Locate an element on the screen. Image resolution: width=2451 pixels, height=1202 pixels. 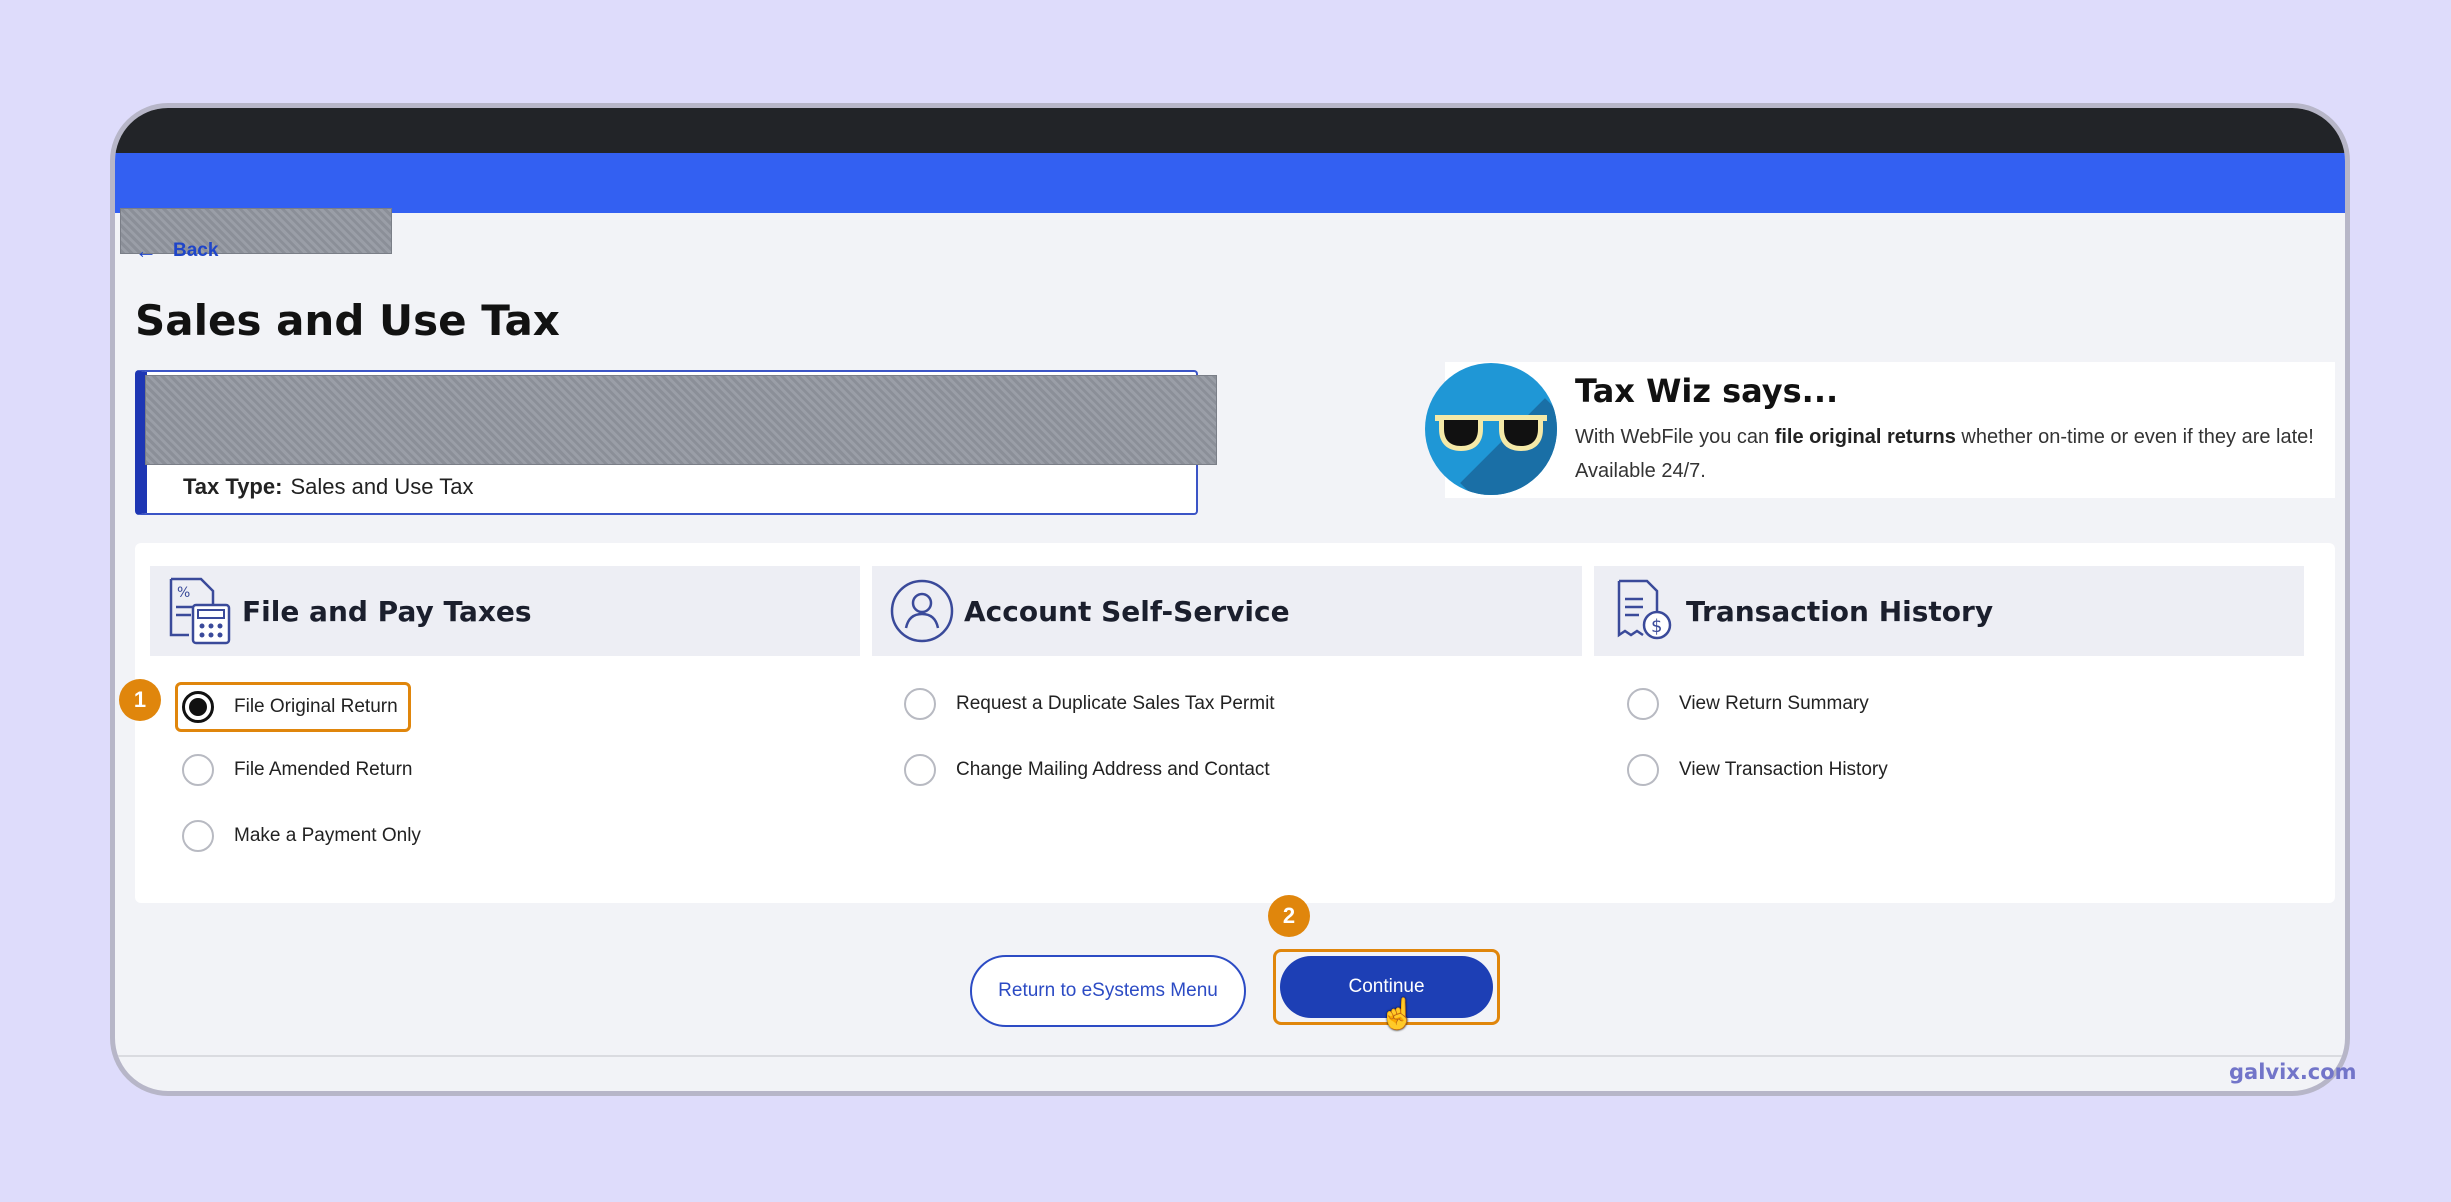
tax-type: Tax Type: Sales and Use Tax is located at coordinates (328, 487).